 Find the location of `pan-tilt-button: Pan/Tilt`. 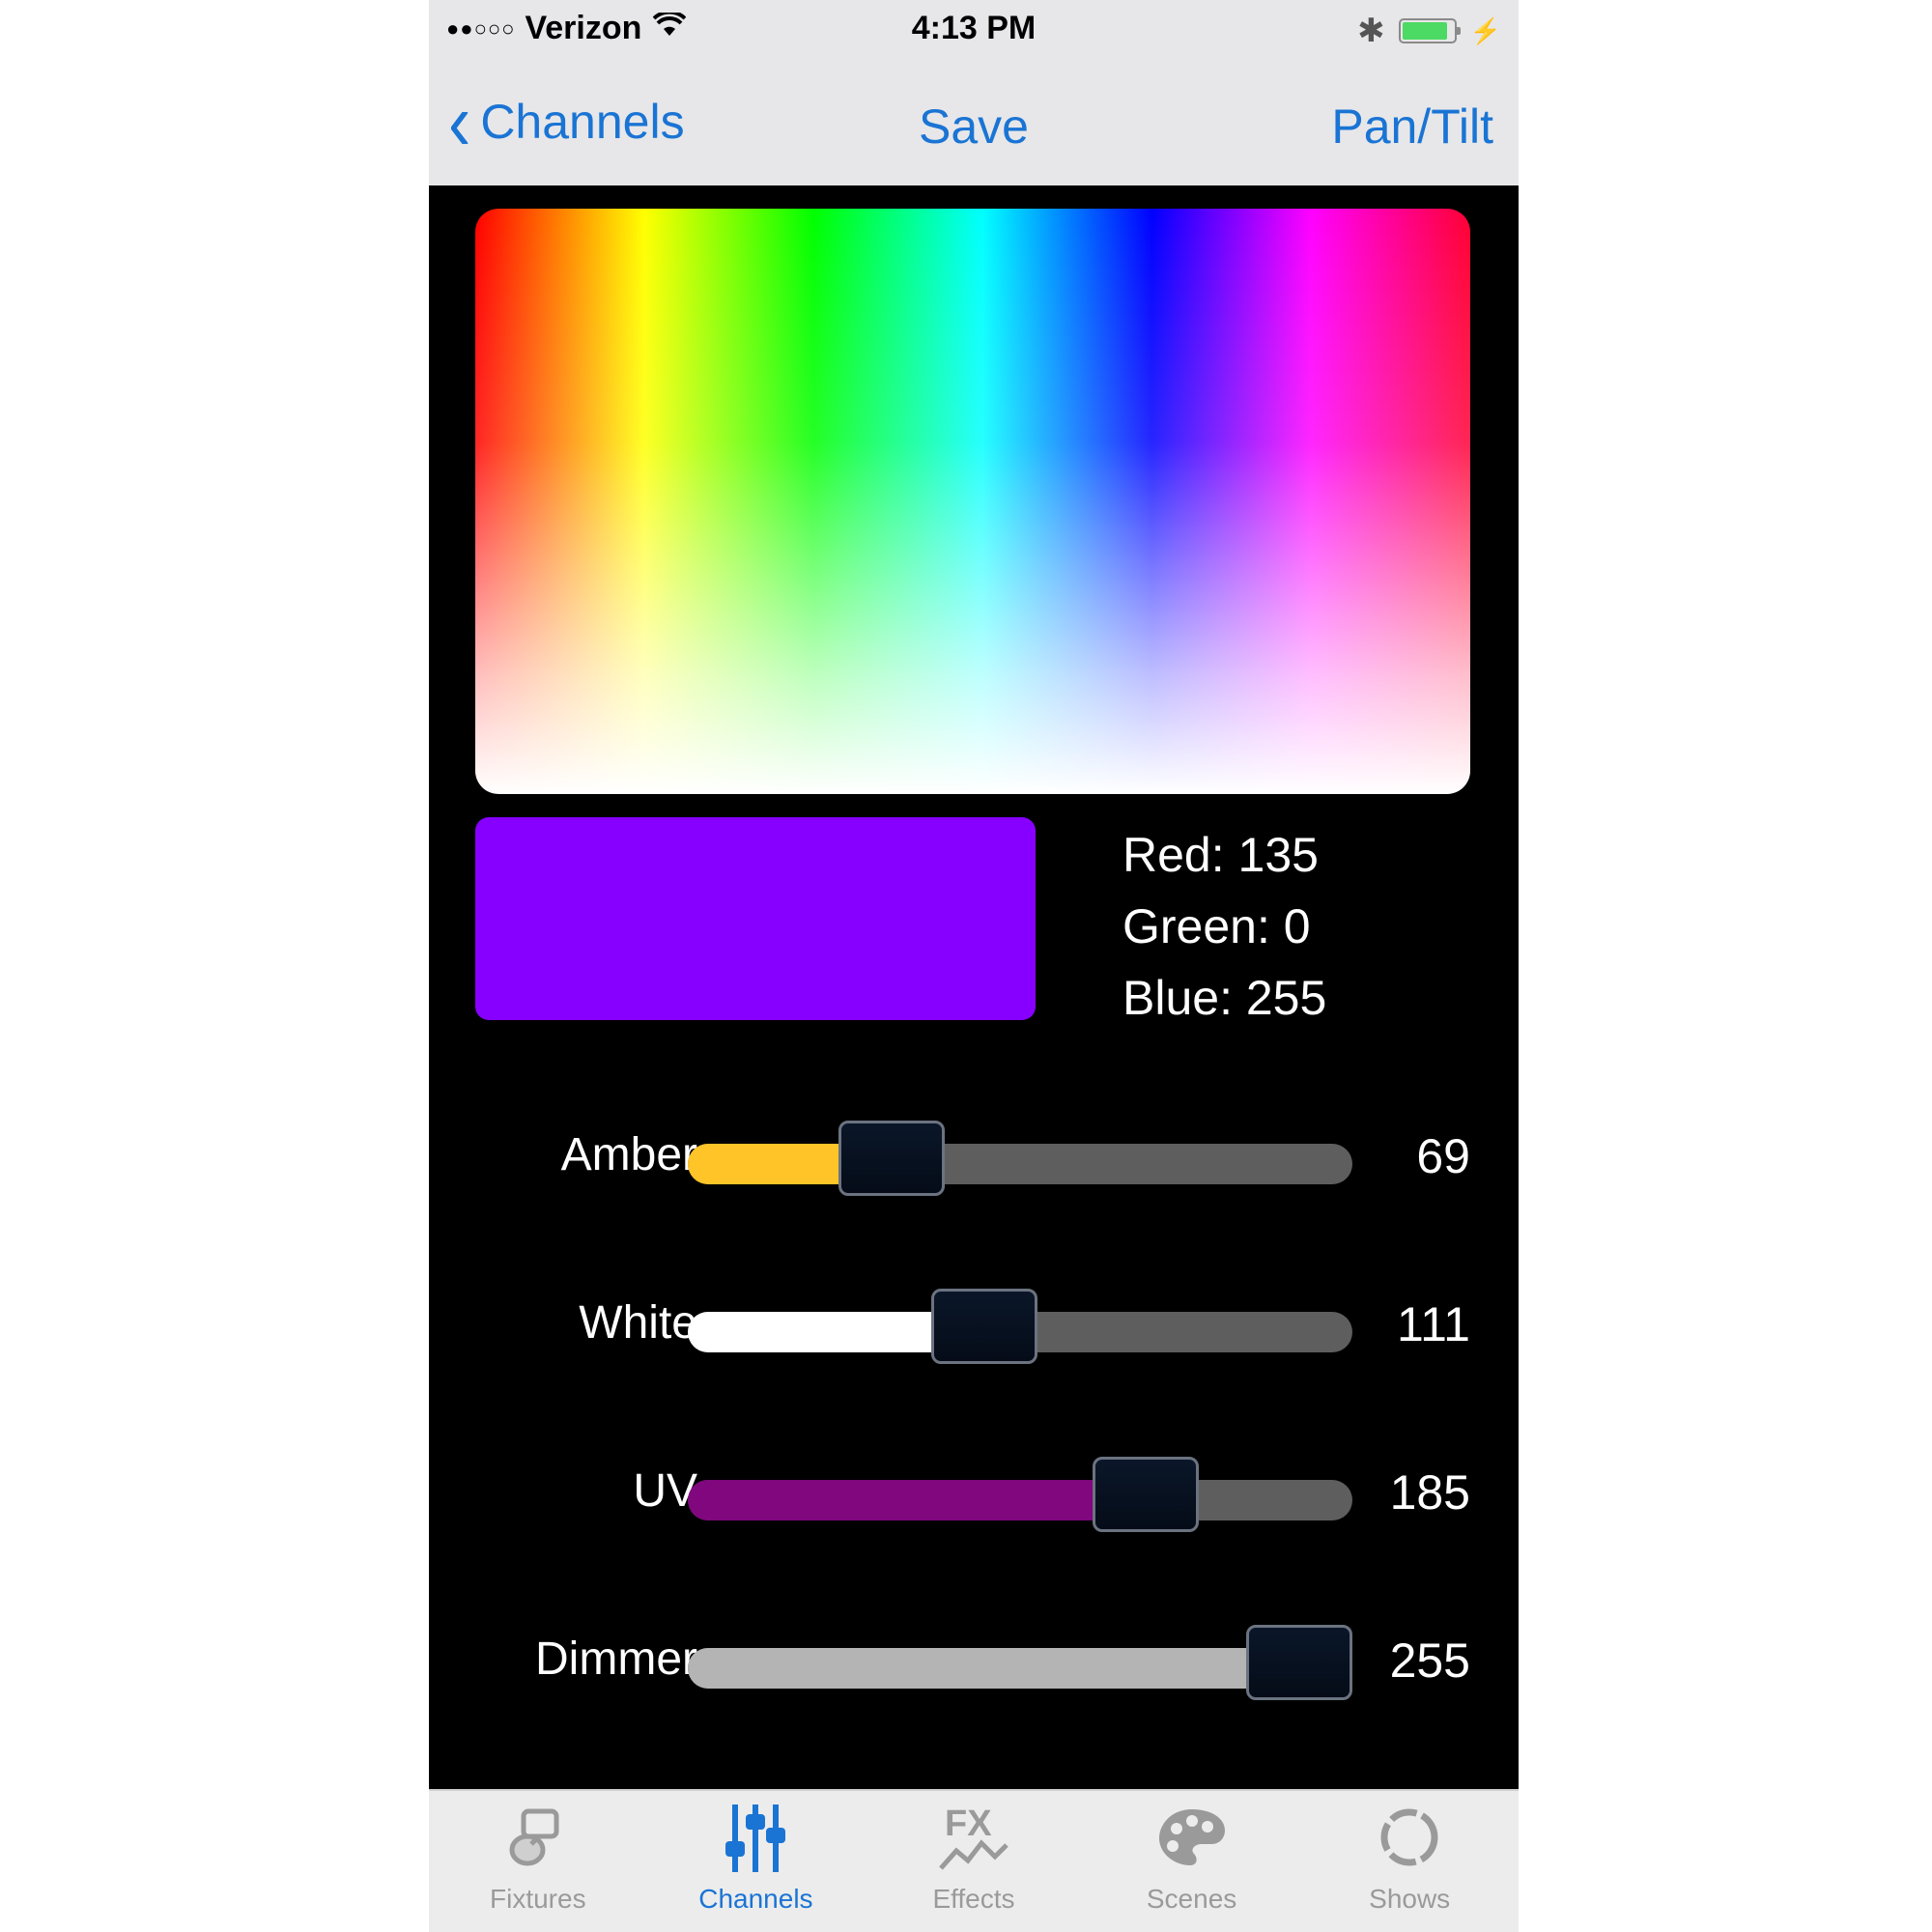

pan-tilt-button: Pan/Tilt is located at coordinates (1412, 127).